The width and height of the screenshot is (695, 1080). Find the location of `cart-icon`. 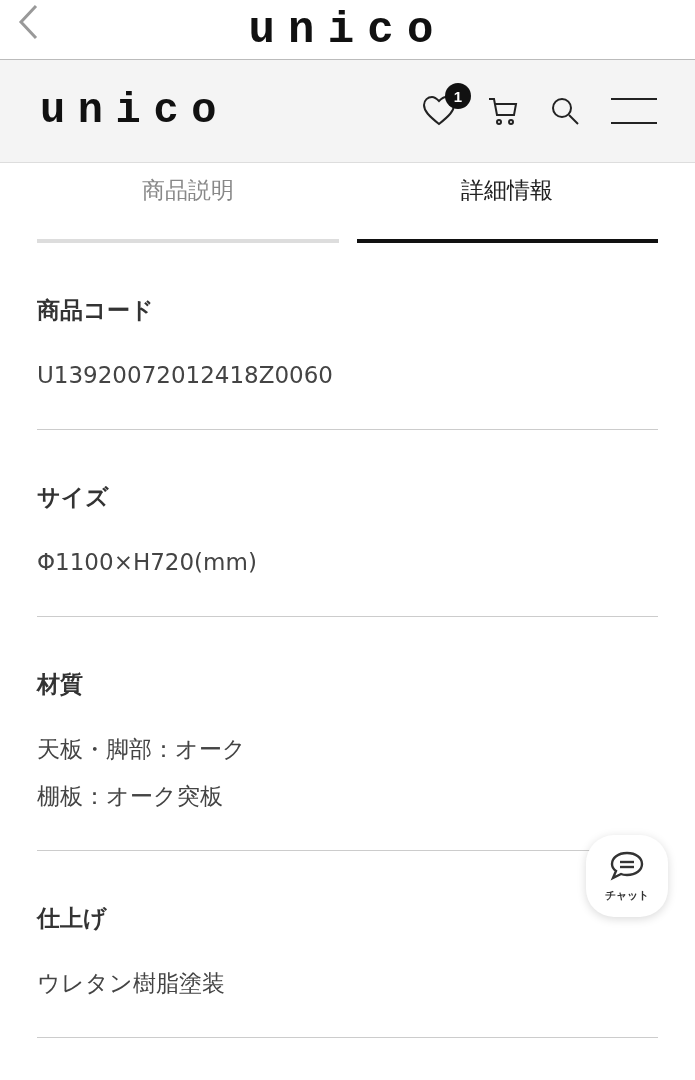

cart-icon is located at coordinates (503, 111).